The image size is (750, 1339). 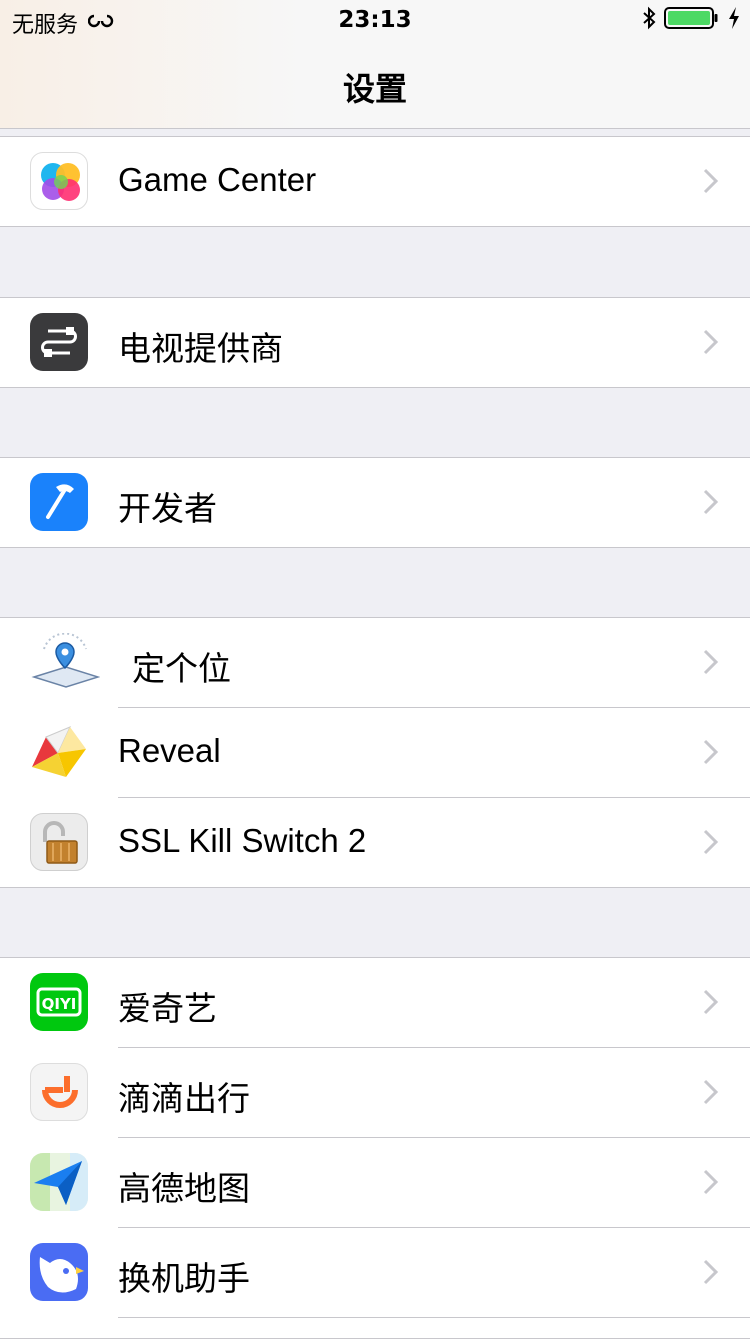 I want to click on settings-group-tv-provider: 电视提供商, so click(x=375, y=342).